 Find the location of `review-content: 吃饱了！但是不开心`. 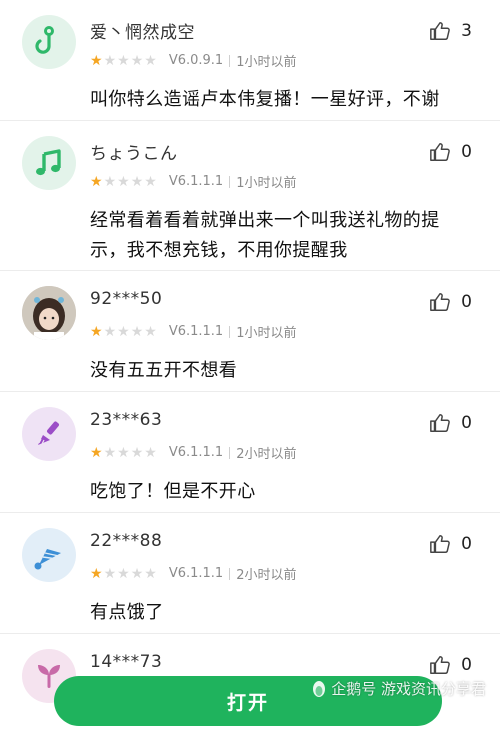

review-content: 吃饱了！但是不开心 is located at coordinates (173, 491).